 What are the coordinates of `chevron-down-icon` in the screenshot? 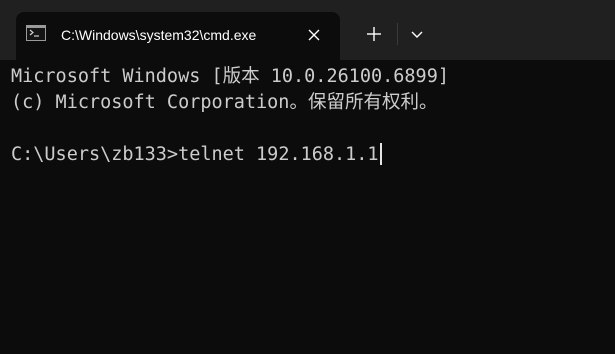 It's located at (417, 34).